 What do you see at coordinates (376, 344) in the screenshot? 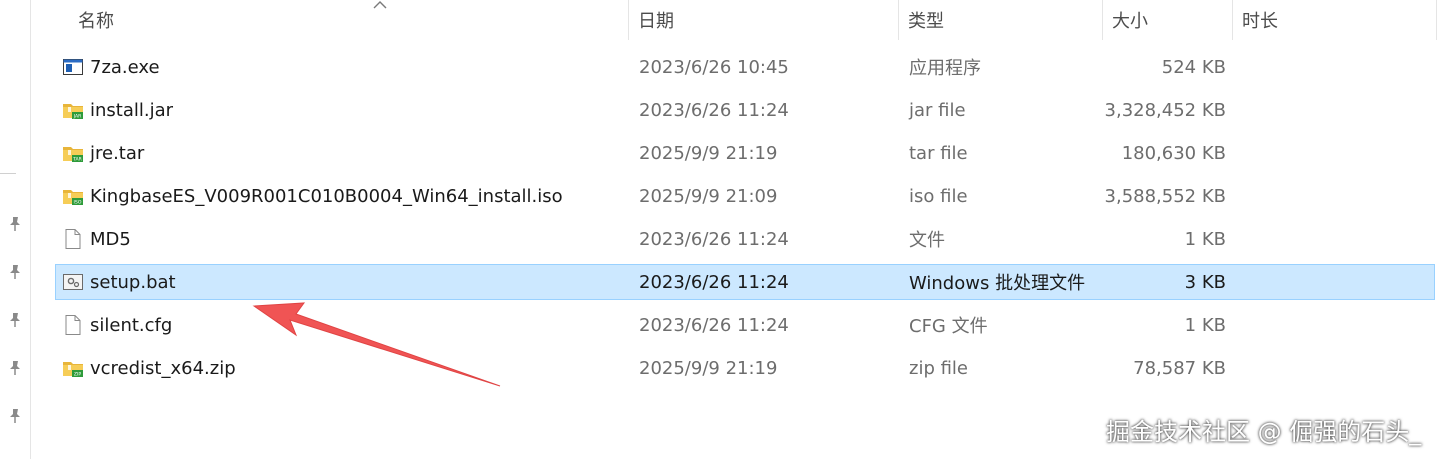
I see `annotation-arrow` at bounding box center [376, 344].